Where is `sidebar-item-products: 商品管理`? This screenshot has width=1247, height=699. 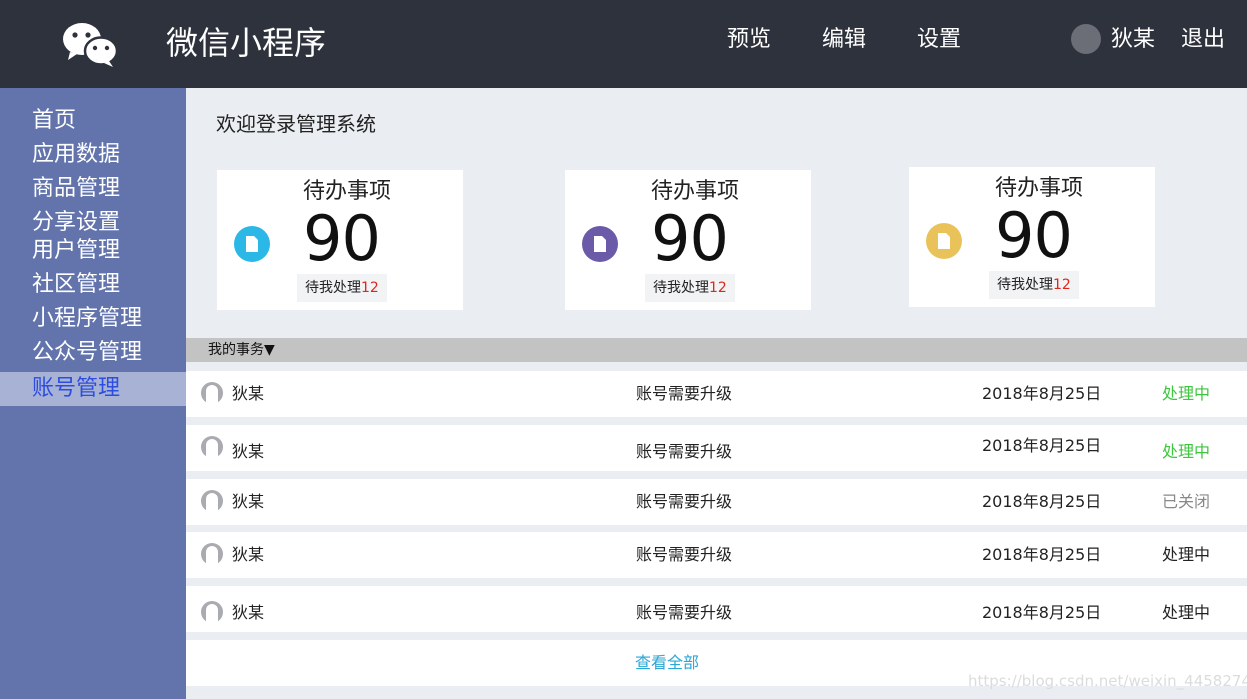 sidebar-item-products: 商品管理 is located at coordinates (93, 189).